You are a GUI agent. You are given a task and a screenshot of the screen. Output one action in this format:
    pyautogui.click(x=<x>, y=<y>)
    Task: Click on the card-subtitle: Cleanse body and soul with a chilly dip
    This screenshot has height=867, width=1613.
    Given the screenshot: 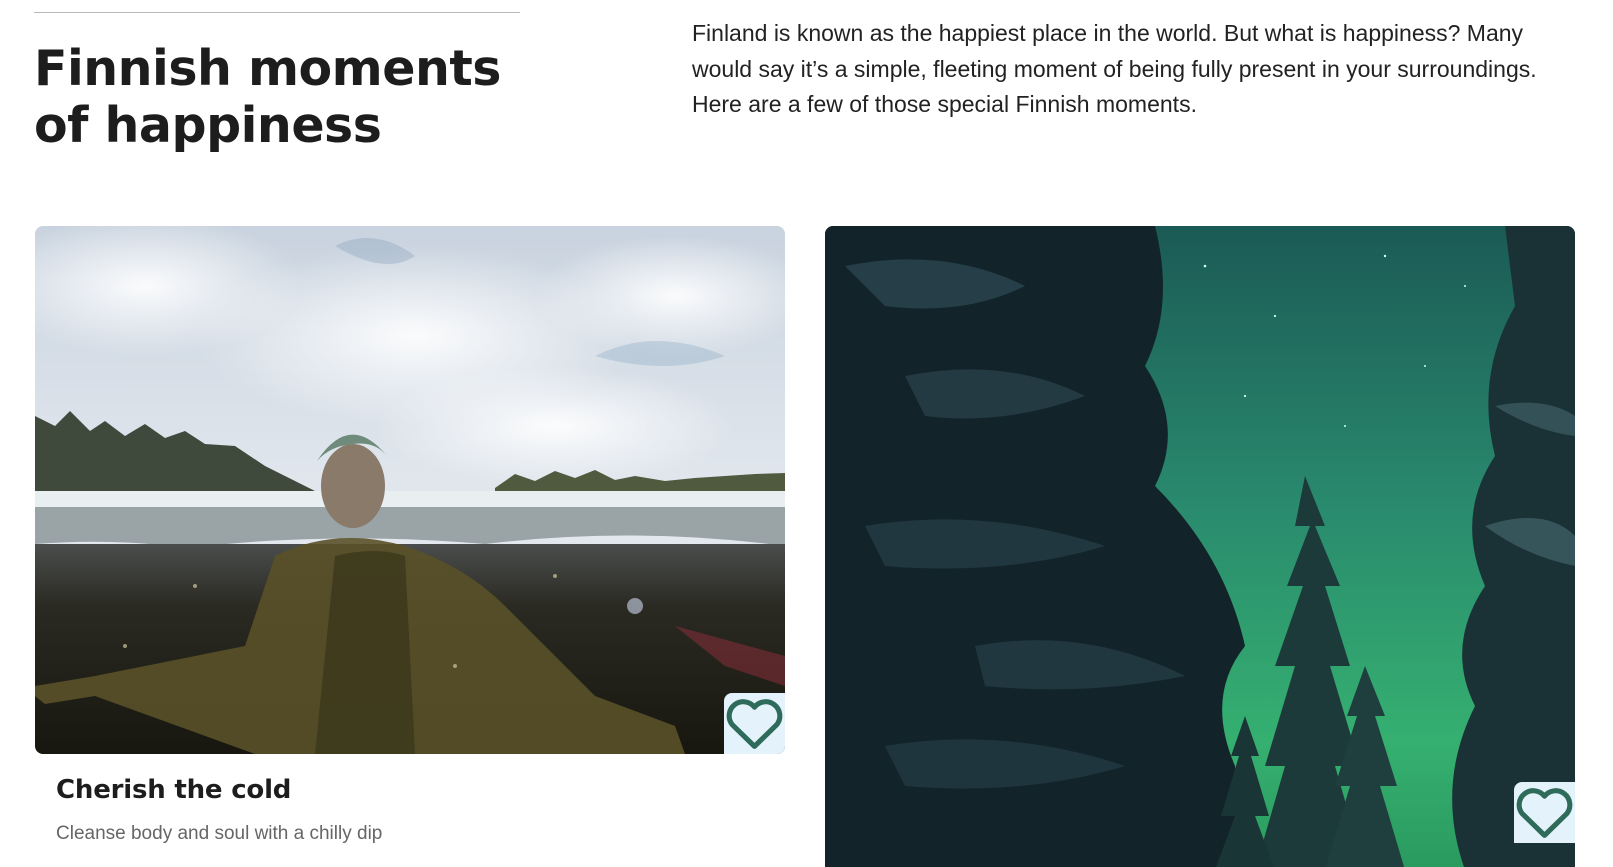 What is the action you would take?
    pyautogui.click(x=219, y=833)
    